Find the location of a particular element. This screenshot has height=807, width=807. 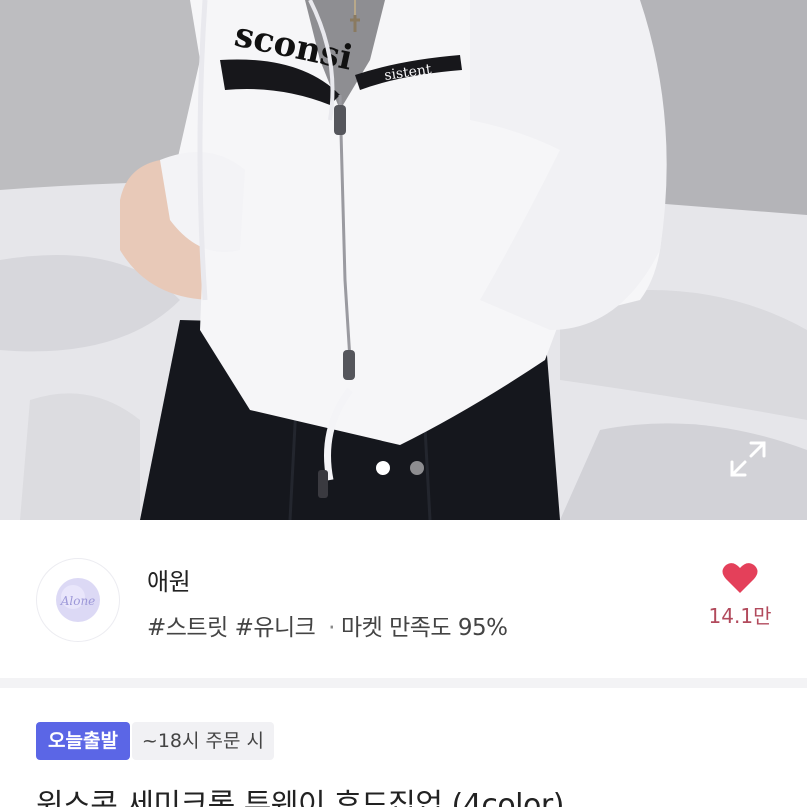

carousel-dot-active is located at coordinates (383, 468).